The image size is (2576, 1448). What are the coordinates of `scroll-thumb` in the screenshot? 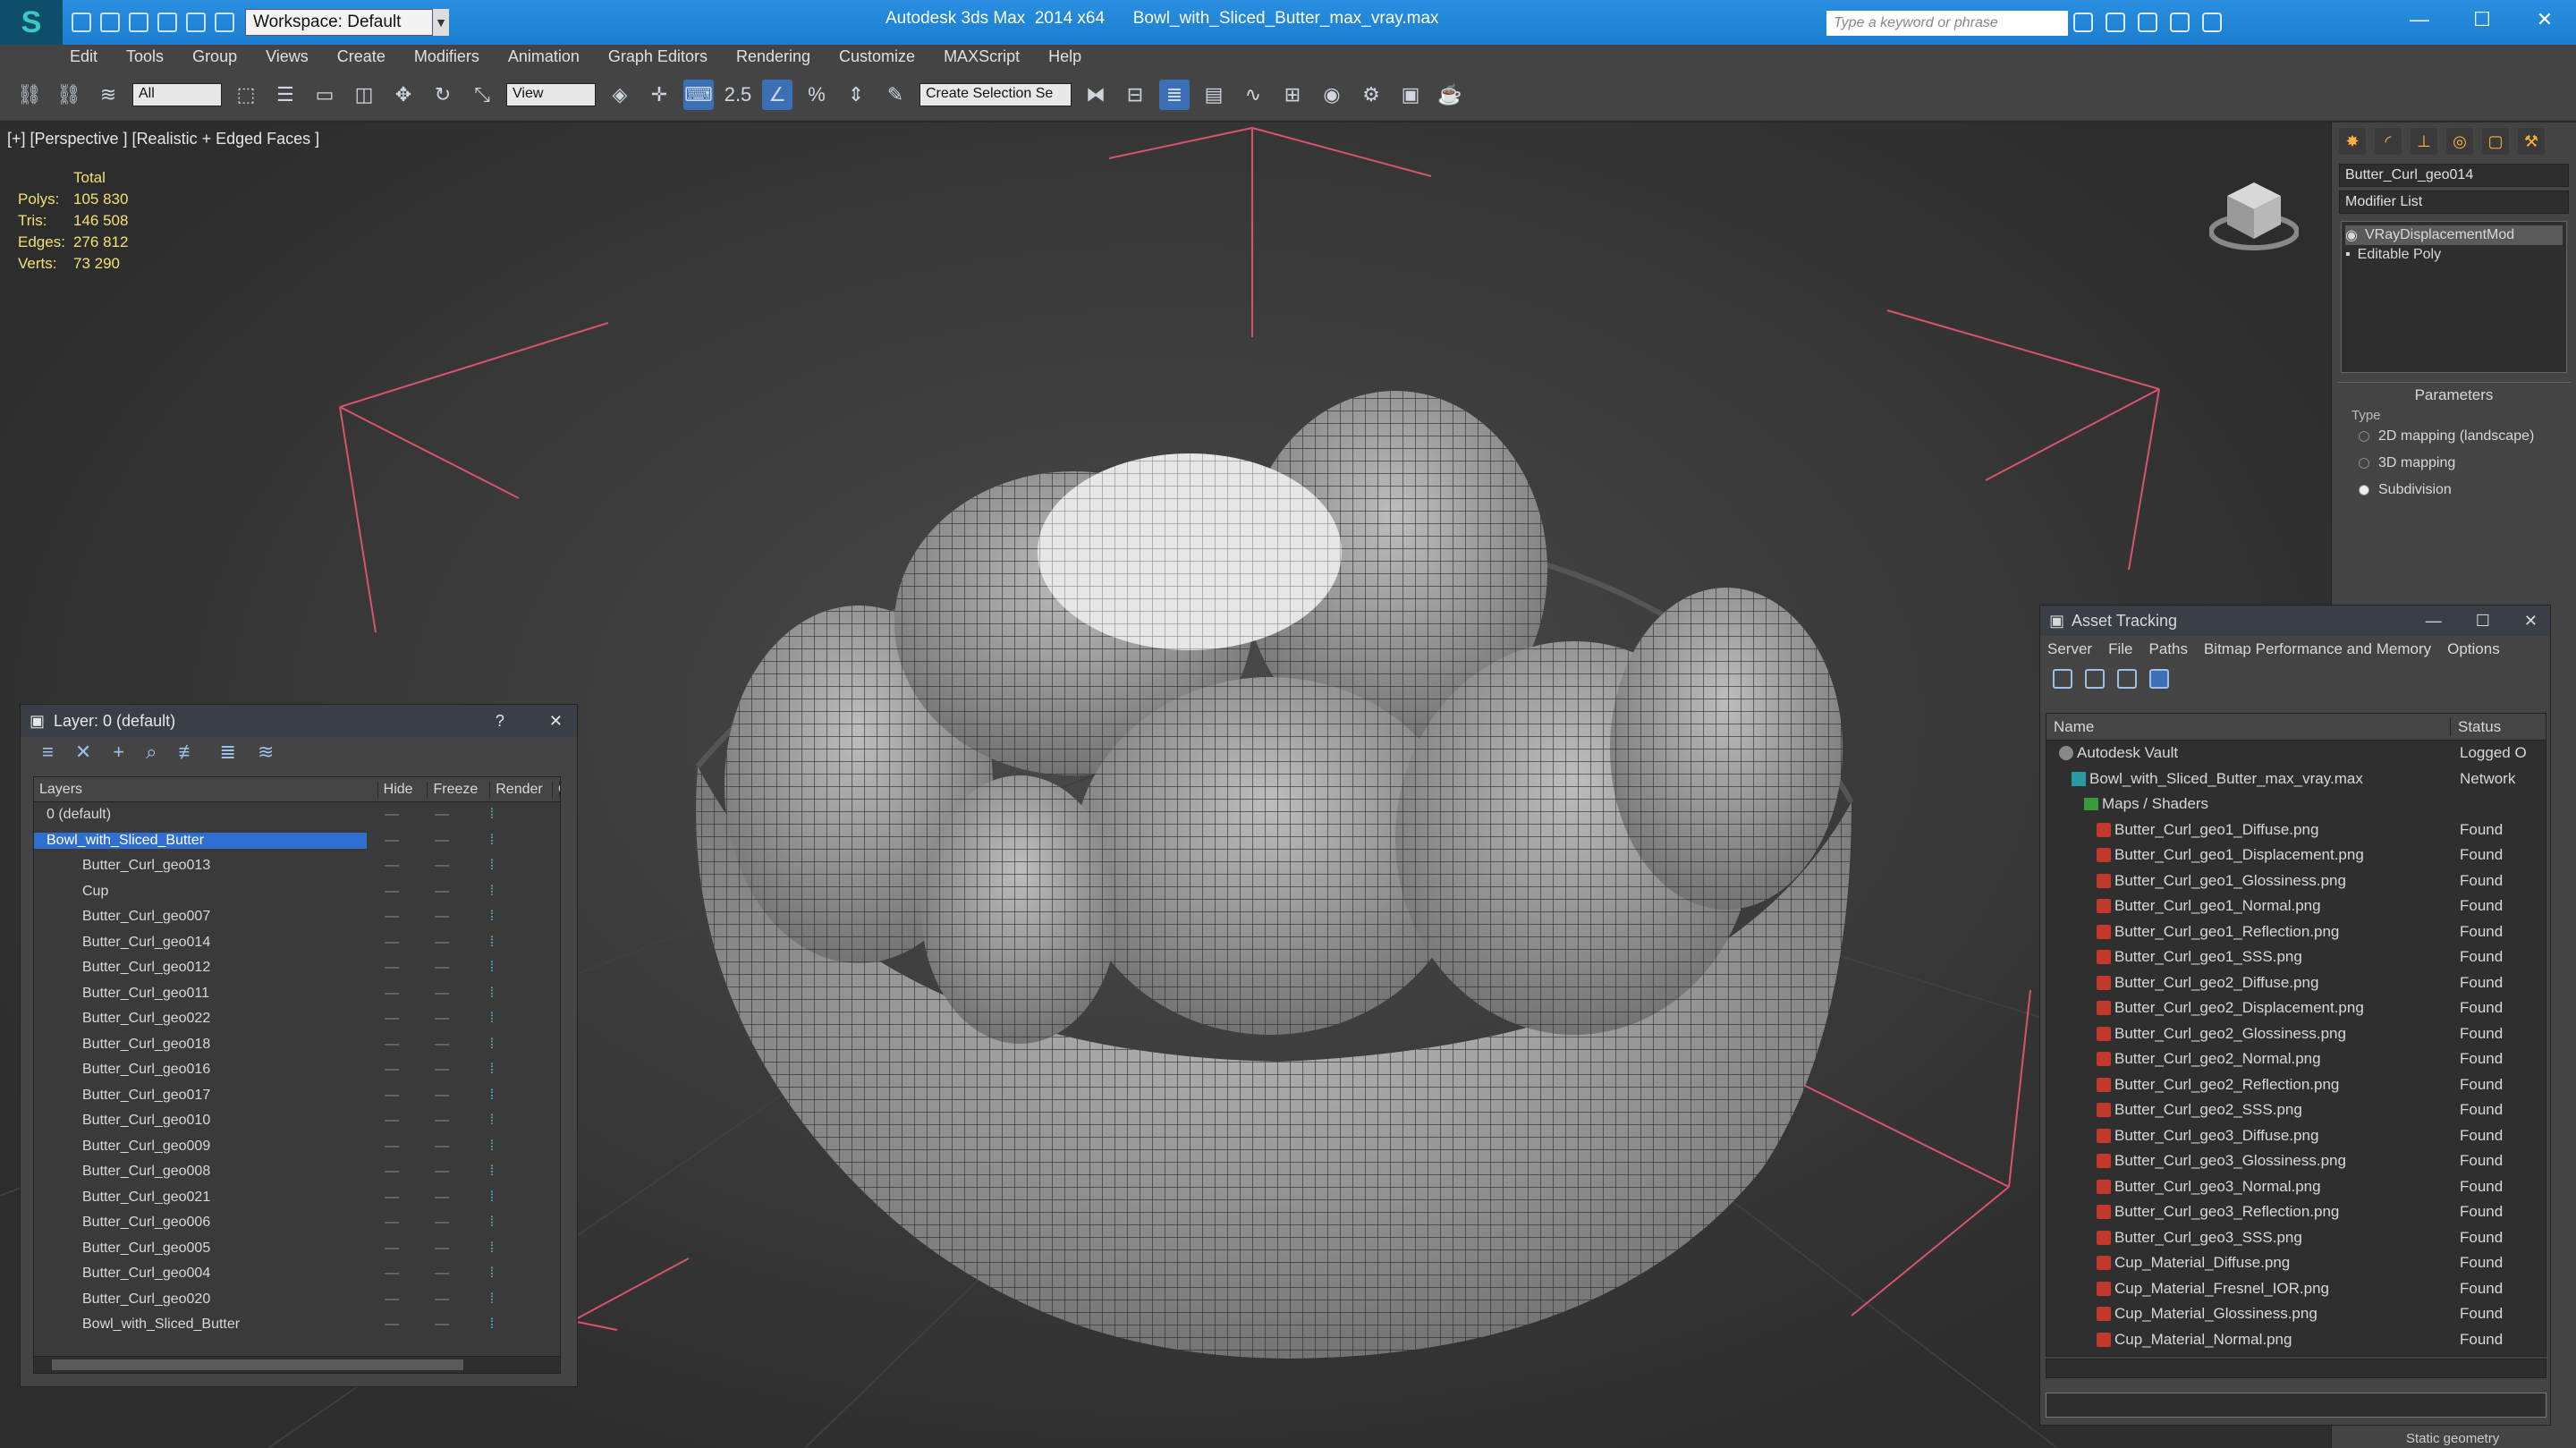 It's located at (257, 1364).